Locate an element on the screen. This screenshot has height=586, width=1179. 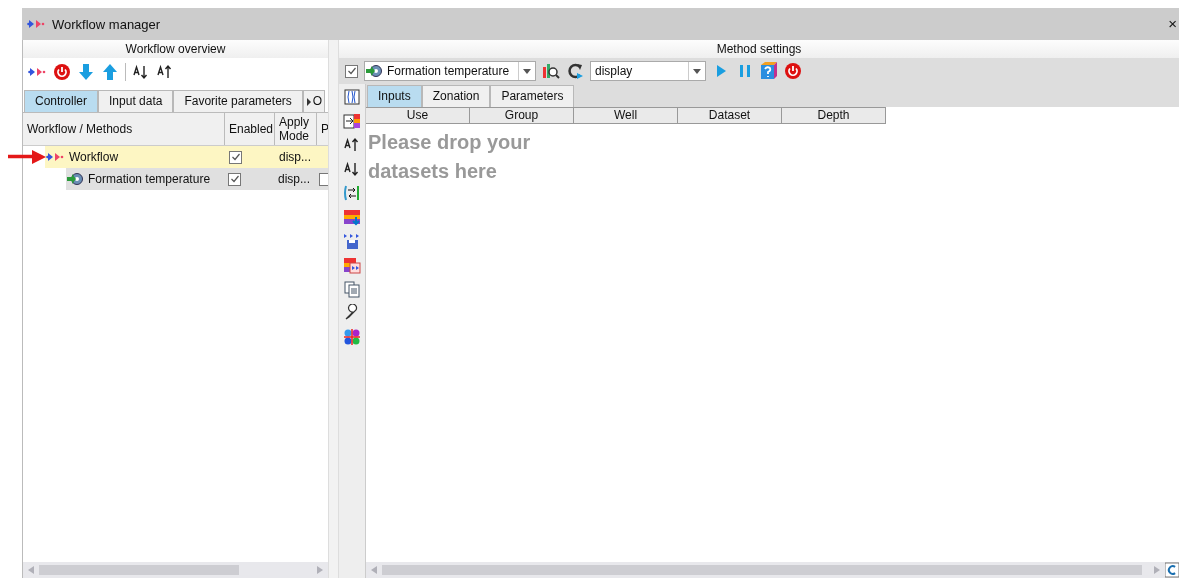
layers-download-icon is located at coordinates (352, 217).